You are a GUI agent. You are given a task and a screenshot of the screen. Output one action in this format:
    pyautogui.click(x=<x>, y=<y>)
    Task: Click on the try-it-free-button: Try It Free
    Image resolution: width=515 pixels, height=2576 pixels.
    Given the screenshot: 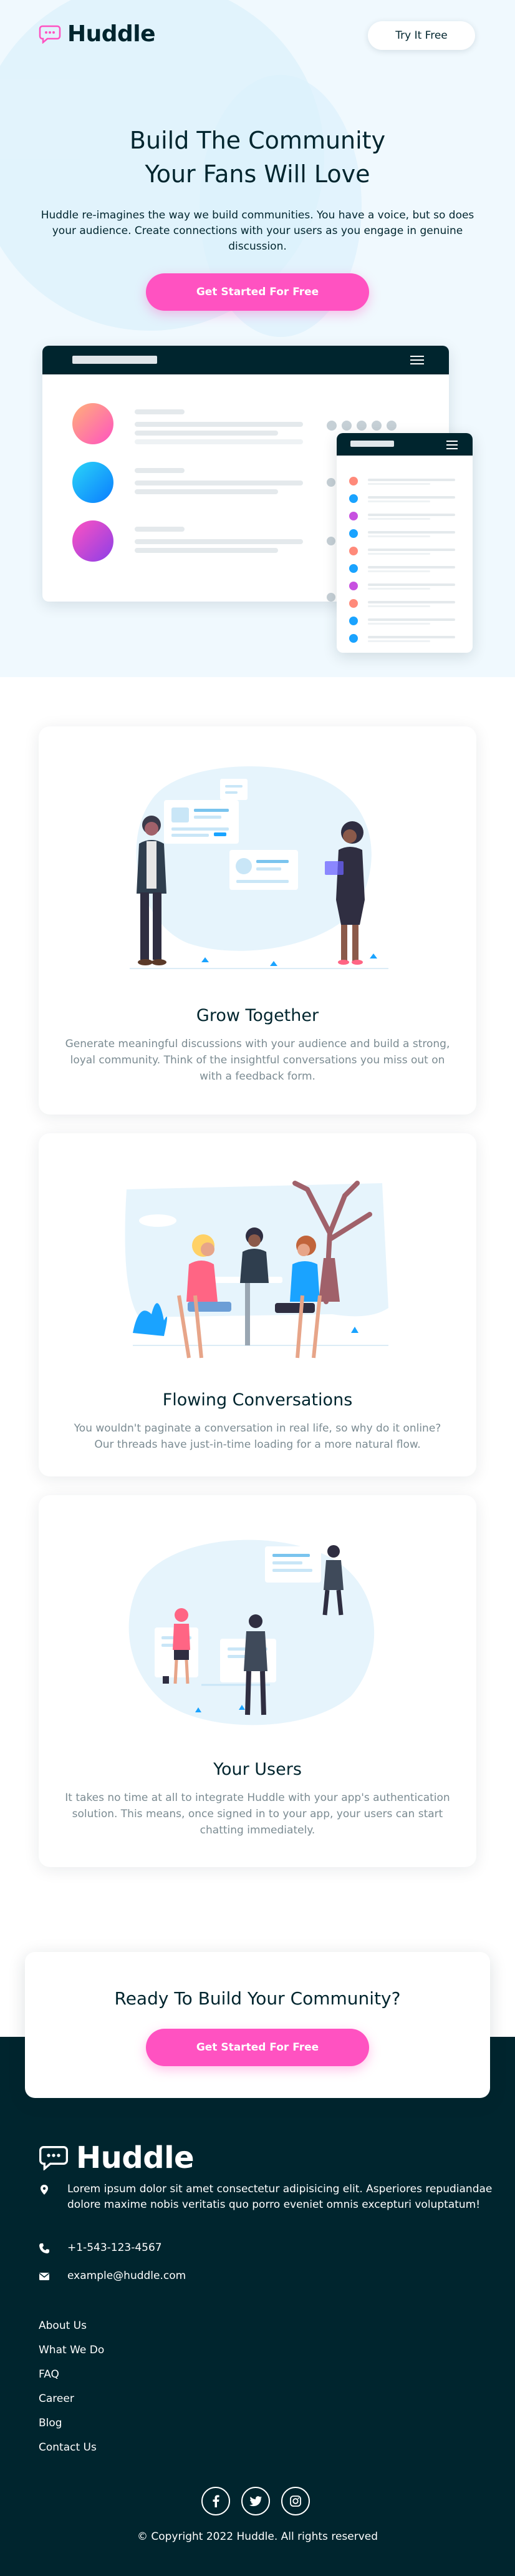 What is the action you would take?
    pyautogui.click(x=421, y=35)
    